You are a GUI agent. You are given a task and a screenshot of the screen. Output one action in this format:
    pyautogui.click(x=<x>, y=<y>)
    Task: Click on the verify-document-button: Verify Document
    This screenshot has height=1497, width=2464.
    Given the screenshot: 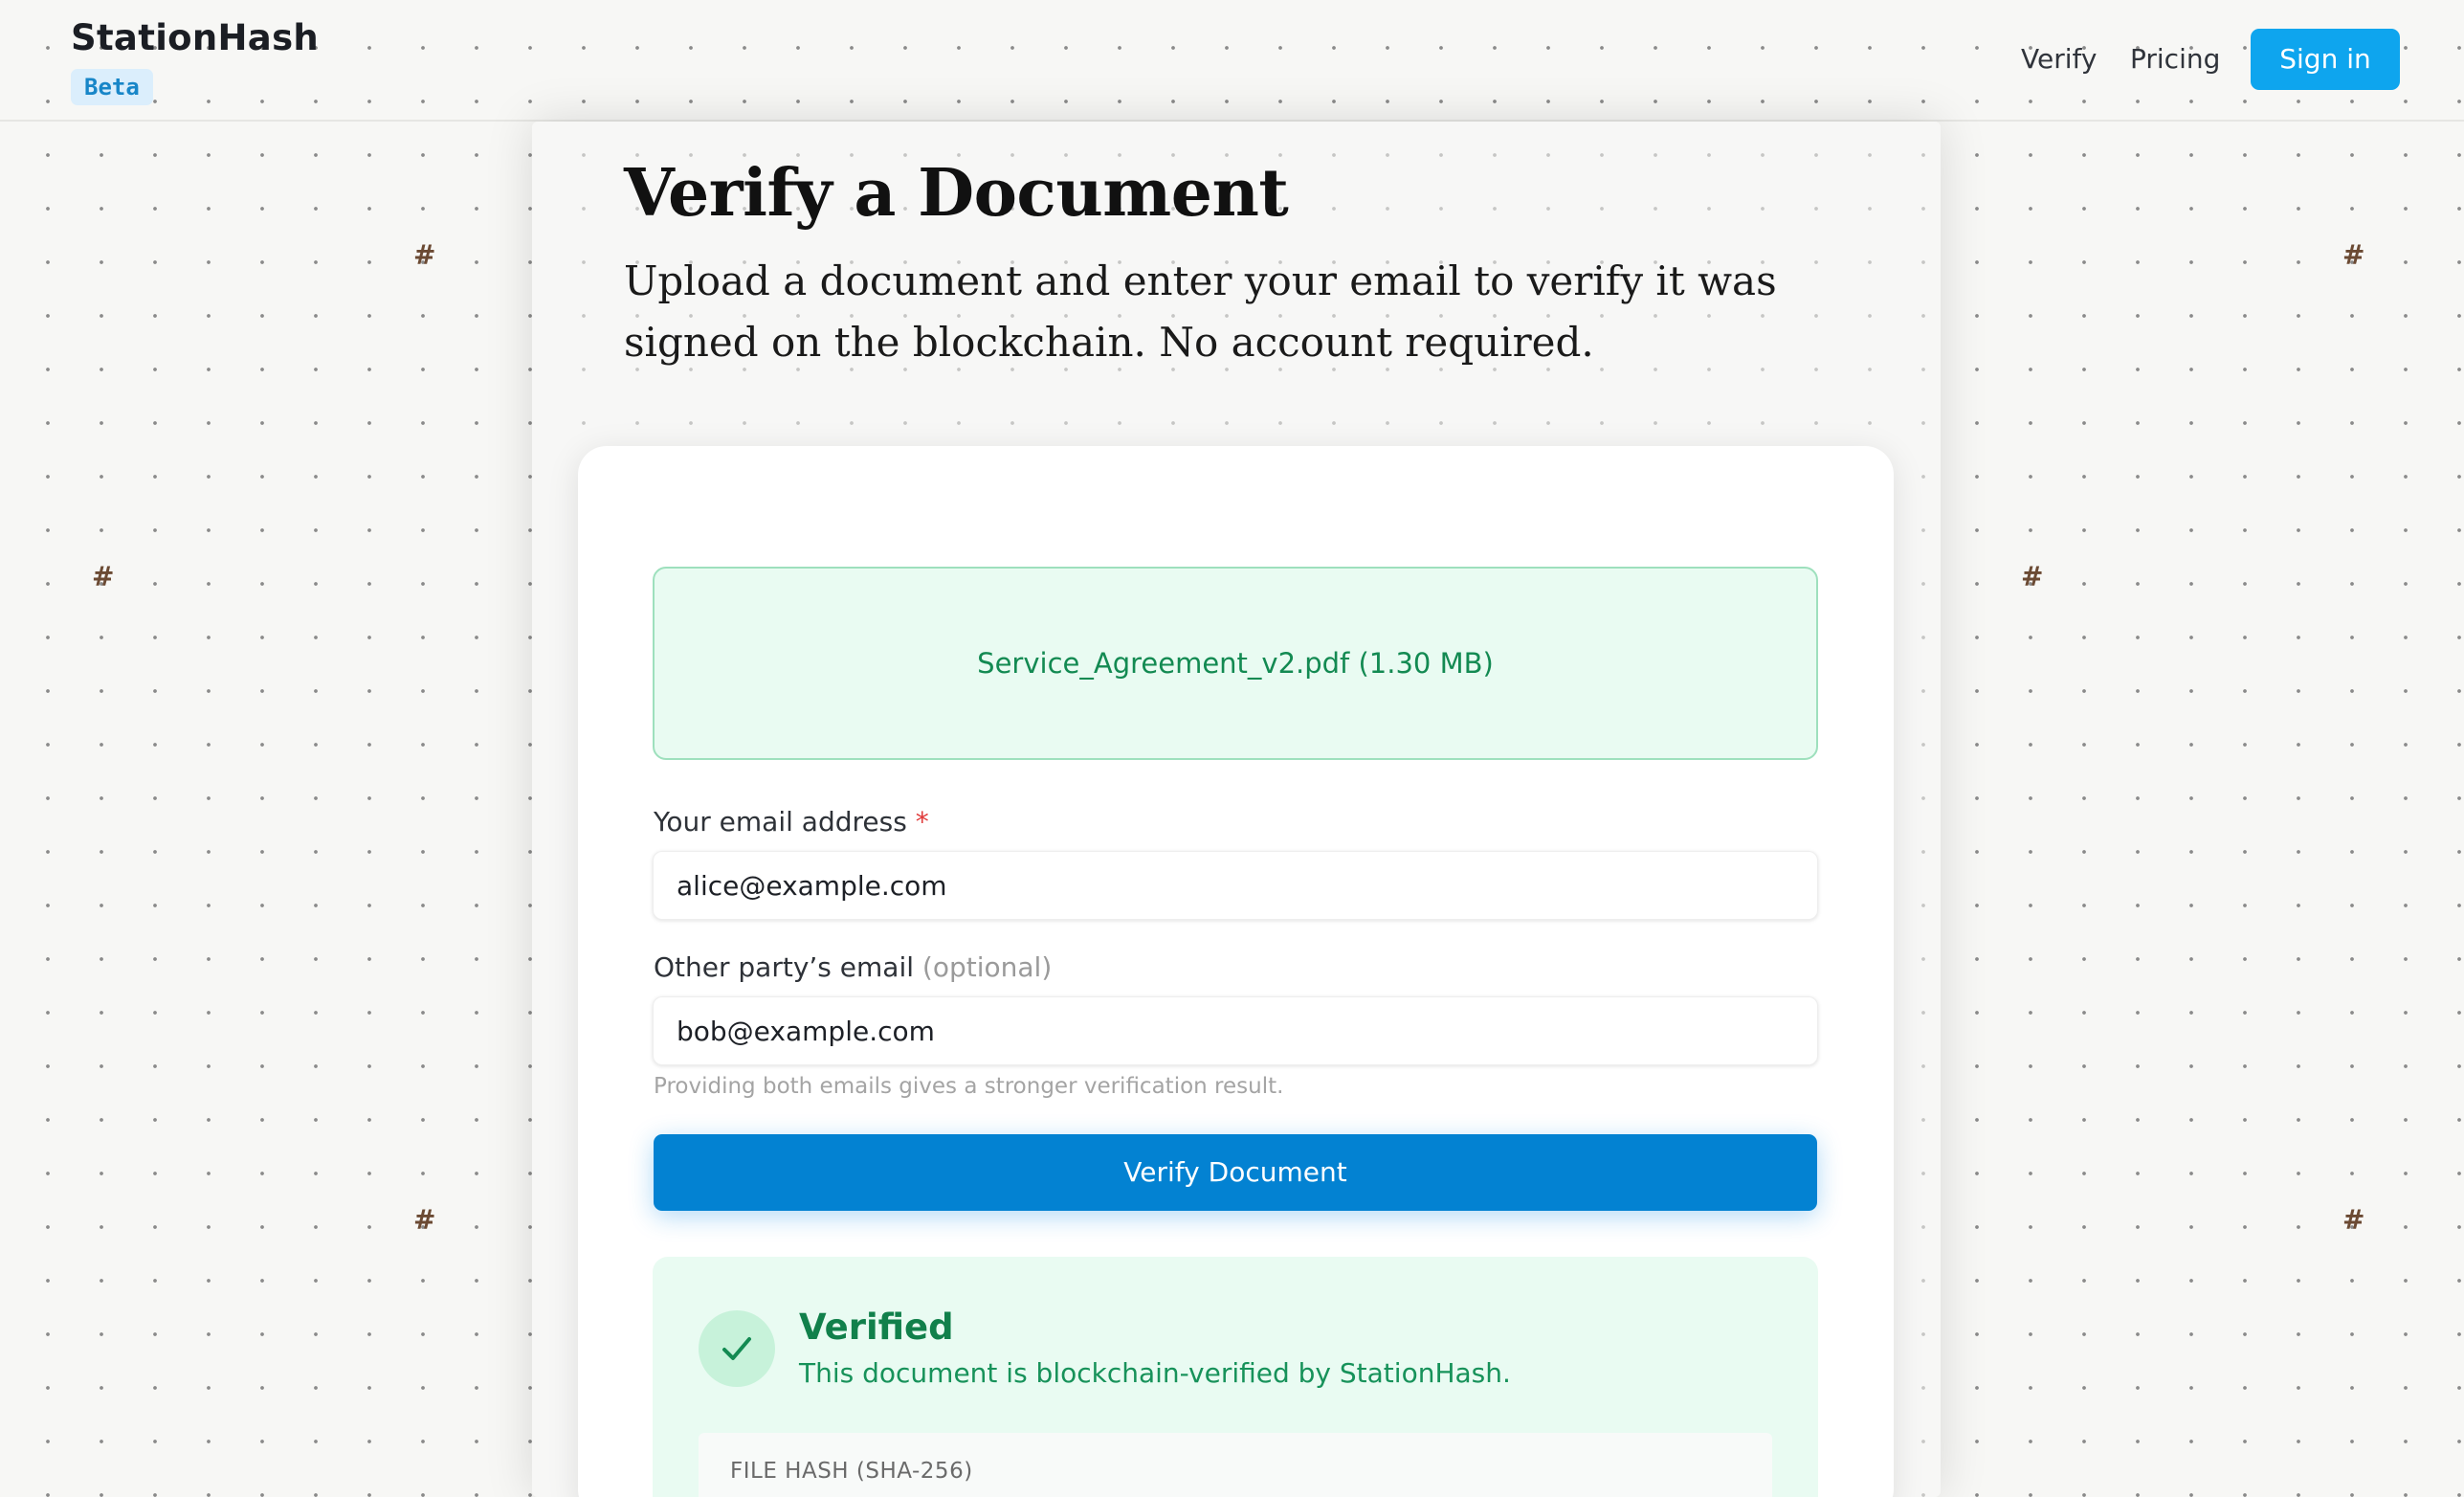 What is the action you would take?
    pyautogui.click(x=1235, y=1173)
    